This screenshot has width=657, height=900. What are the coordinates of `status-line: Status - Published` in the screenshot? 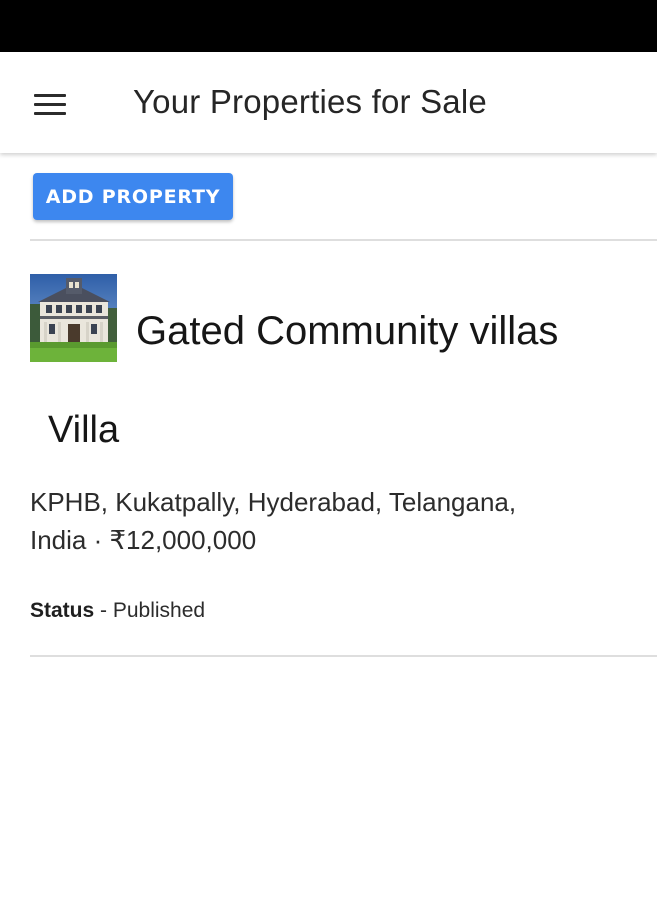 It's located at (117, 611).